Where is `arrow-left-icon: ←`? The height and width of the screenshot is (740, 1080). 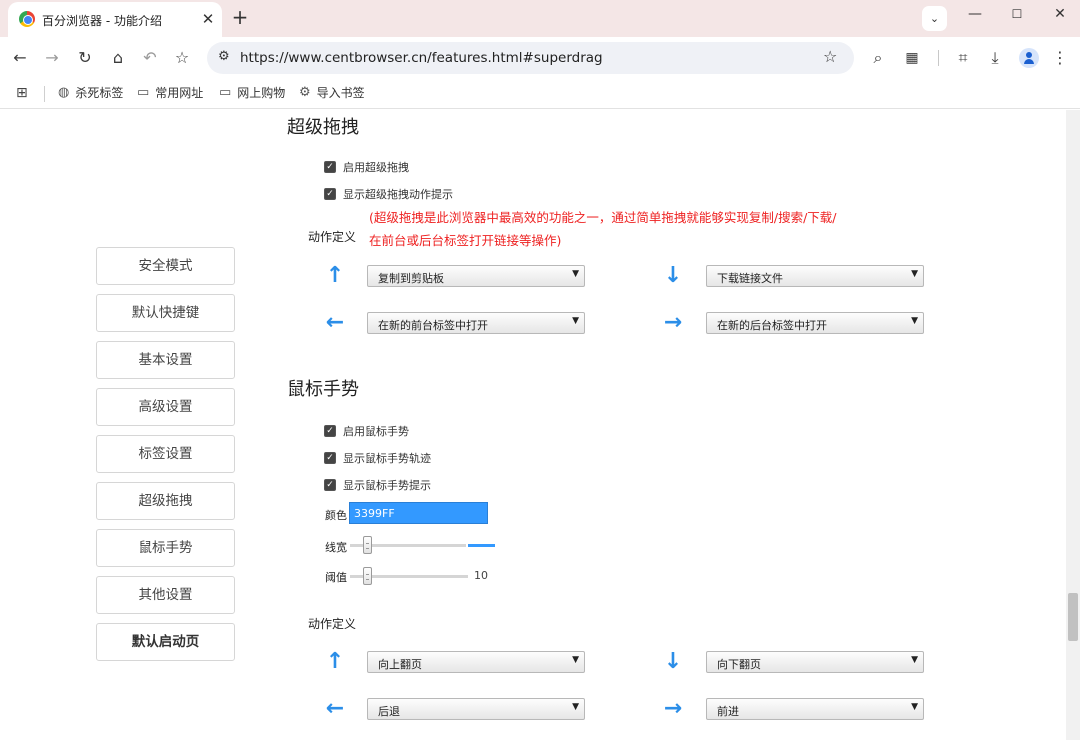
arrow-left-icon: ← is located at coordinates (335, 322).